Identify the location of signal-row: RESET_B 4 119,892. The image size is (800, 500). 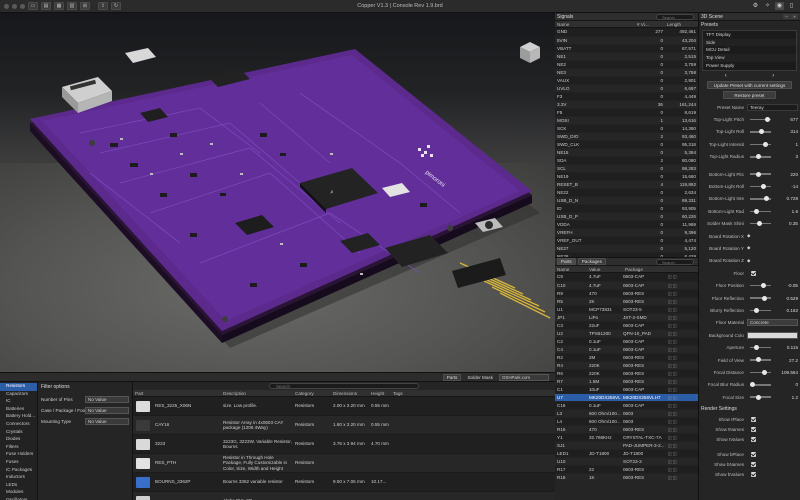
(626, 184).